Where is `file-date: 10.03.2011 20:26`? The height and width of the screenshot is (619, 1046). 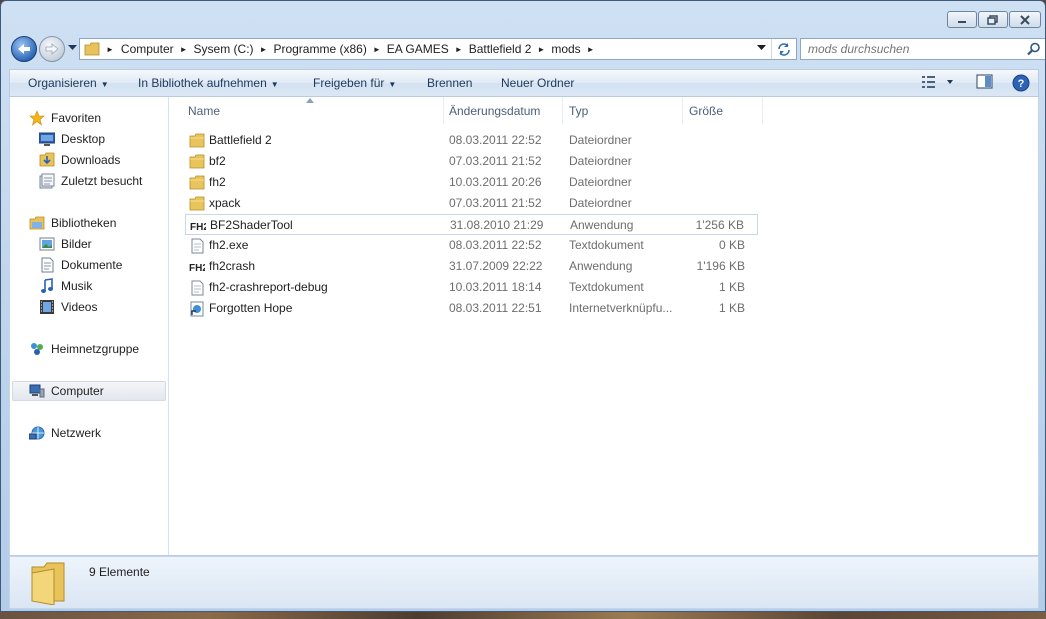
file-date: 10.03.2011 20:26 is located at coordinates (495, 182).